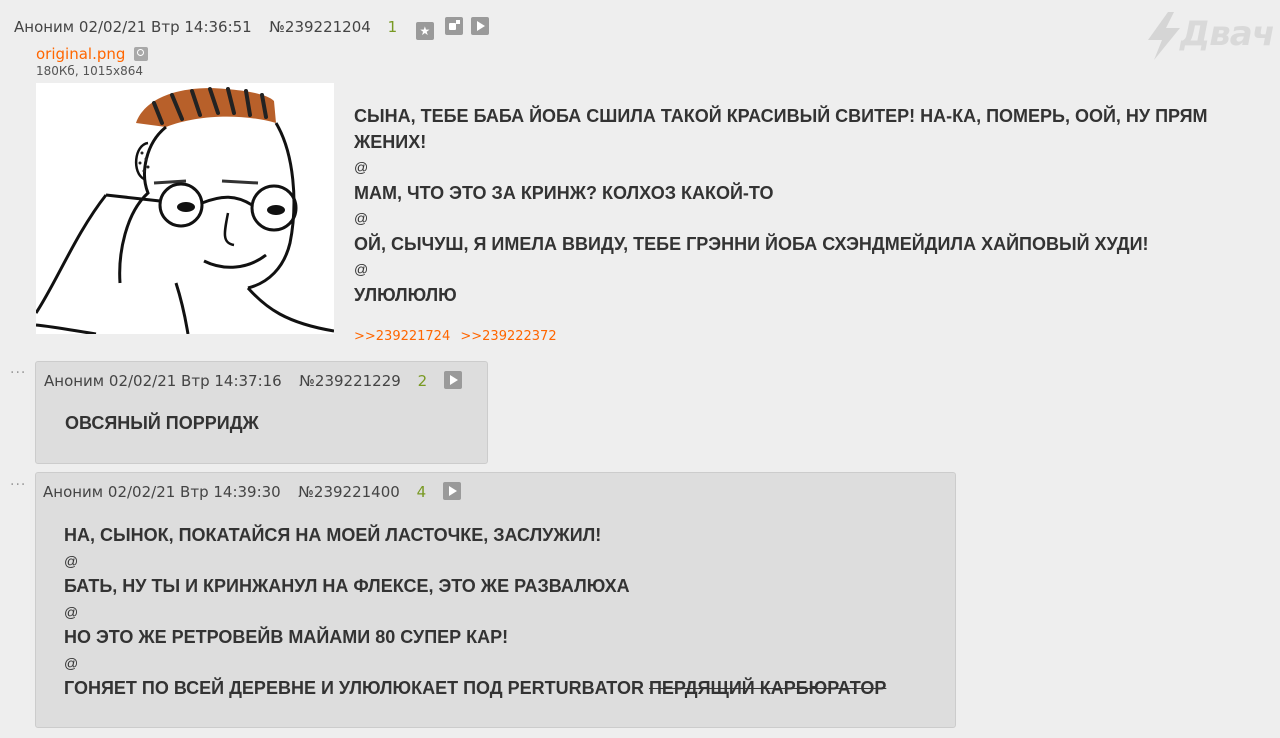 The height and width of the screenshot is (738, 1280). I want to click on op-file-header: original.png, so click(92, 53).